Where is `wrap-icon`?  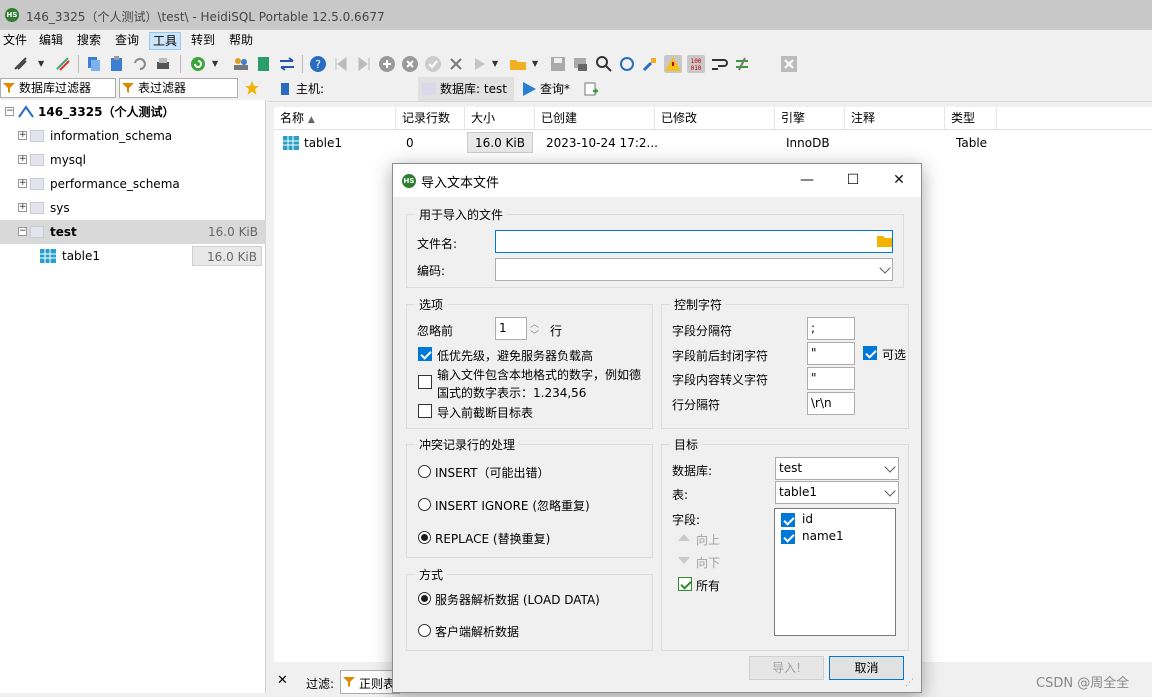
wrap-icon is located at coordinates (719, 64).